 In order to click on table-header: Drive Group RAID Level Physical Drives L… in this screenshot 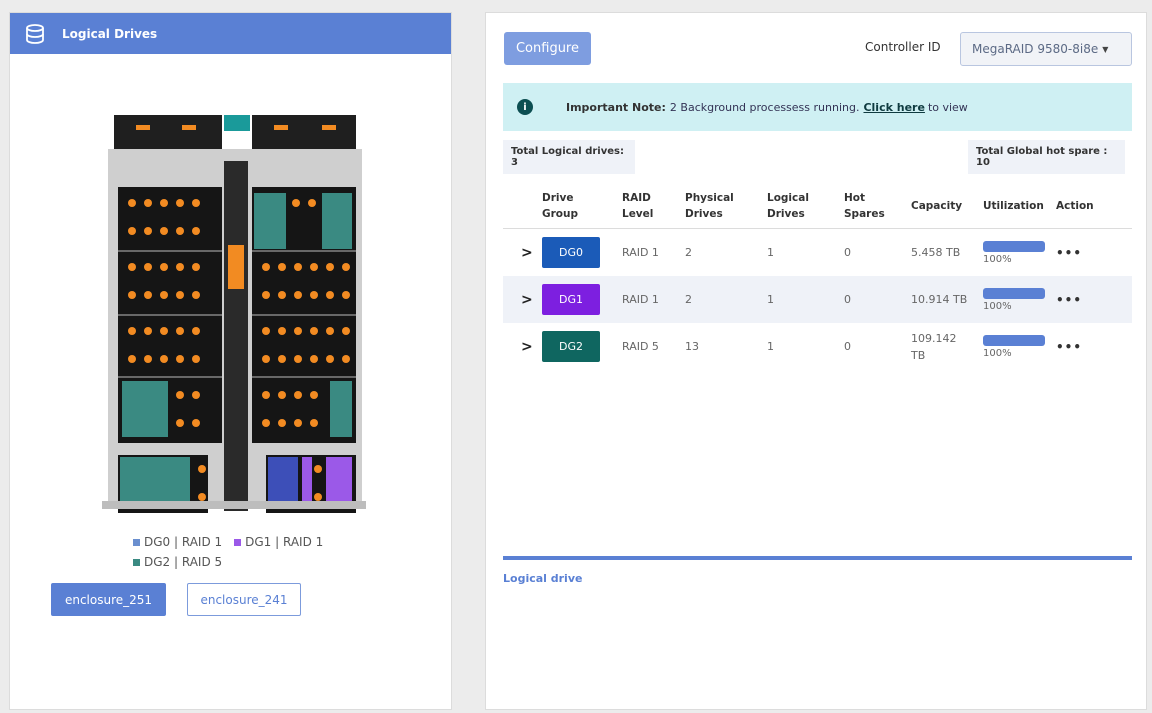, I will do `click(817, 206)`.